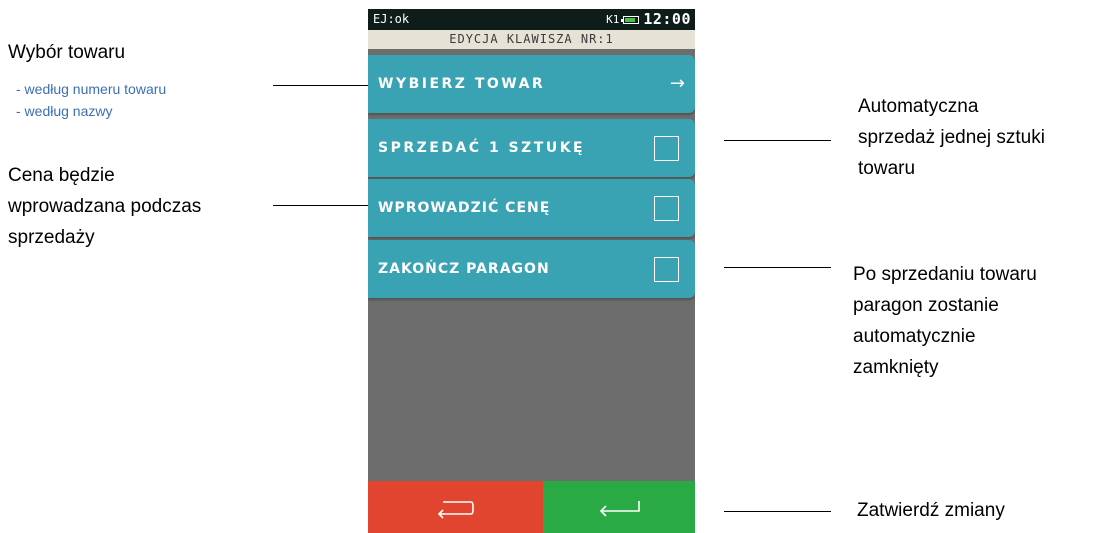  What do you see at coordinates (926, 305) in the screenshot?
I see `annotation-close-receipt-line: paragon zostanie` at bounding box center [926, 305].